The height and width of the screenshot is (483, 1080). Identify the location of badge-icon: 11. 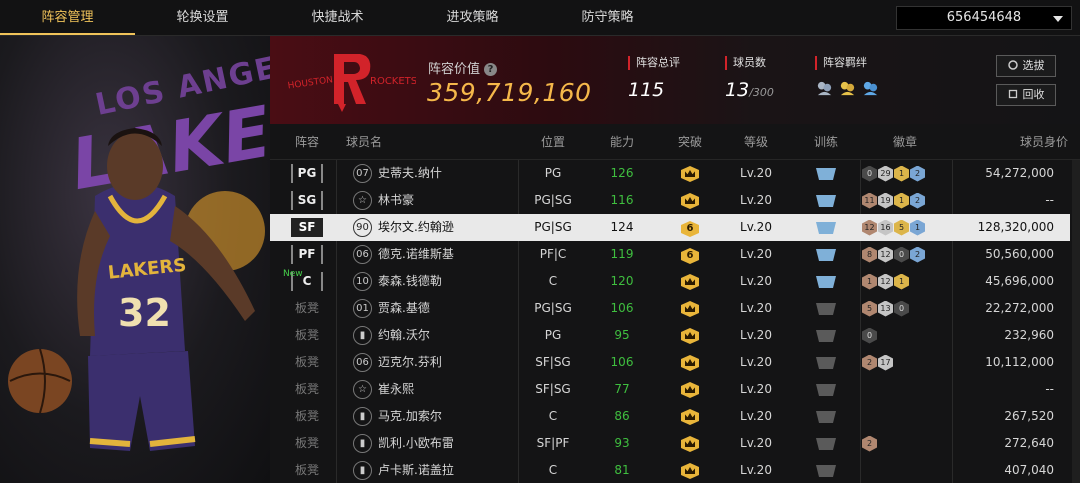
(869, 200).